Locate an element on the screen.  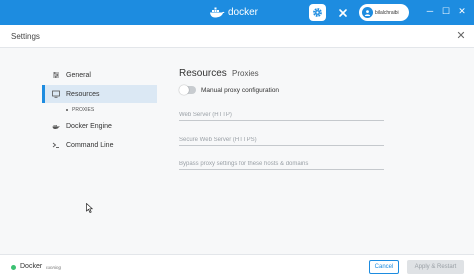
settings-close-icon: ✕ is located at coordinates (461, 35).